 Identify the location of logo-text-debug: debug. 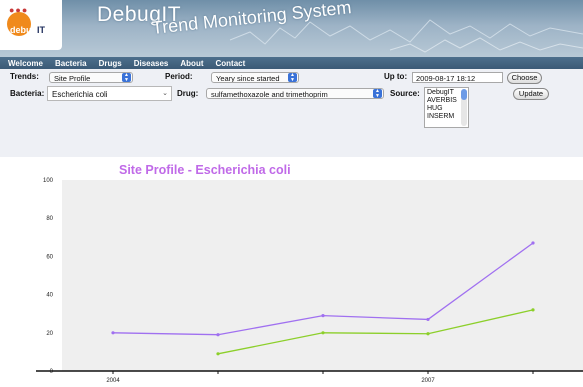
(23, 30).